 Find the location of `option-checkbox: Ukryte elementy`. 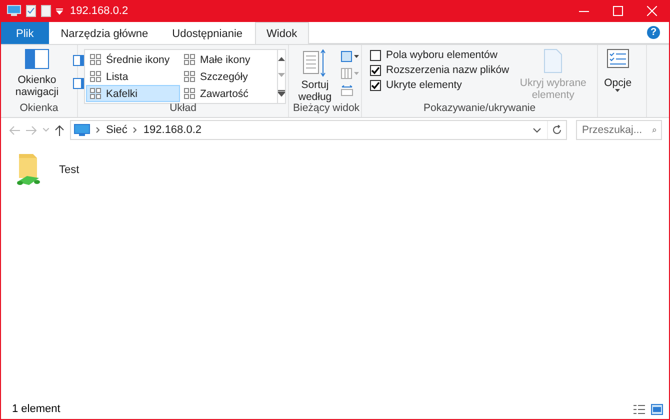

option-checkbox: Ukryte elementy is located at coordinates (440, 85).